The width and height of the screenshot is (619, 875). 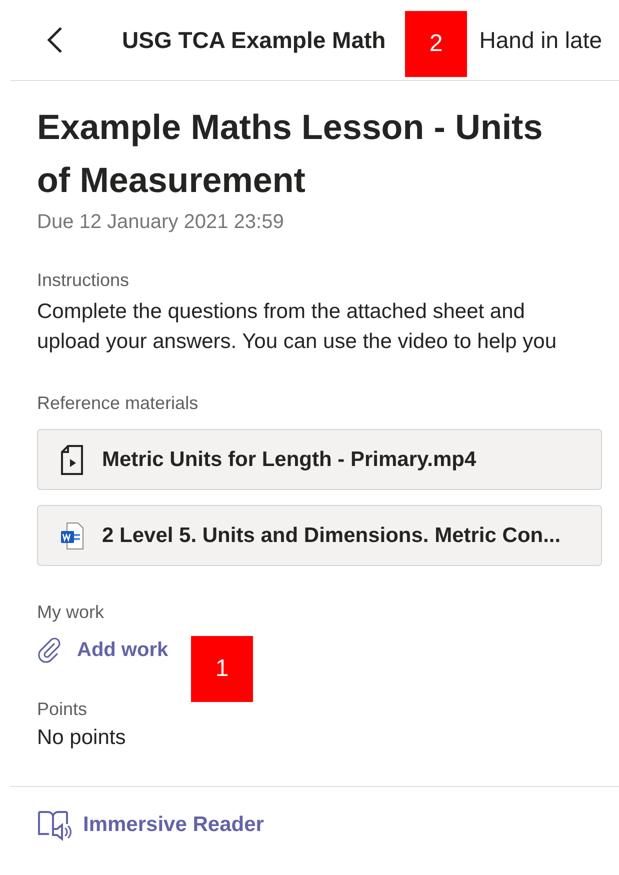 I want to click on points-value: No points, so click(x=82, y=738).